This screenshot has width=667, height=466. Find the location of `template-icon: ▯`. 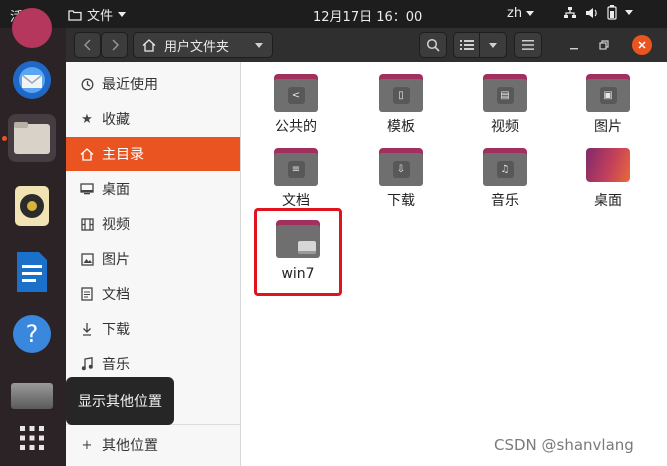

template-icon: ▯ is located at coordinates (401, 95).